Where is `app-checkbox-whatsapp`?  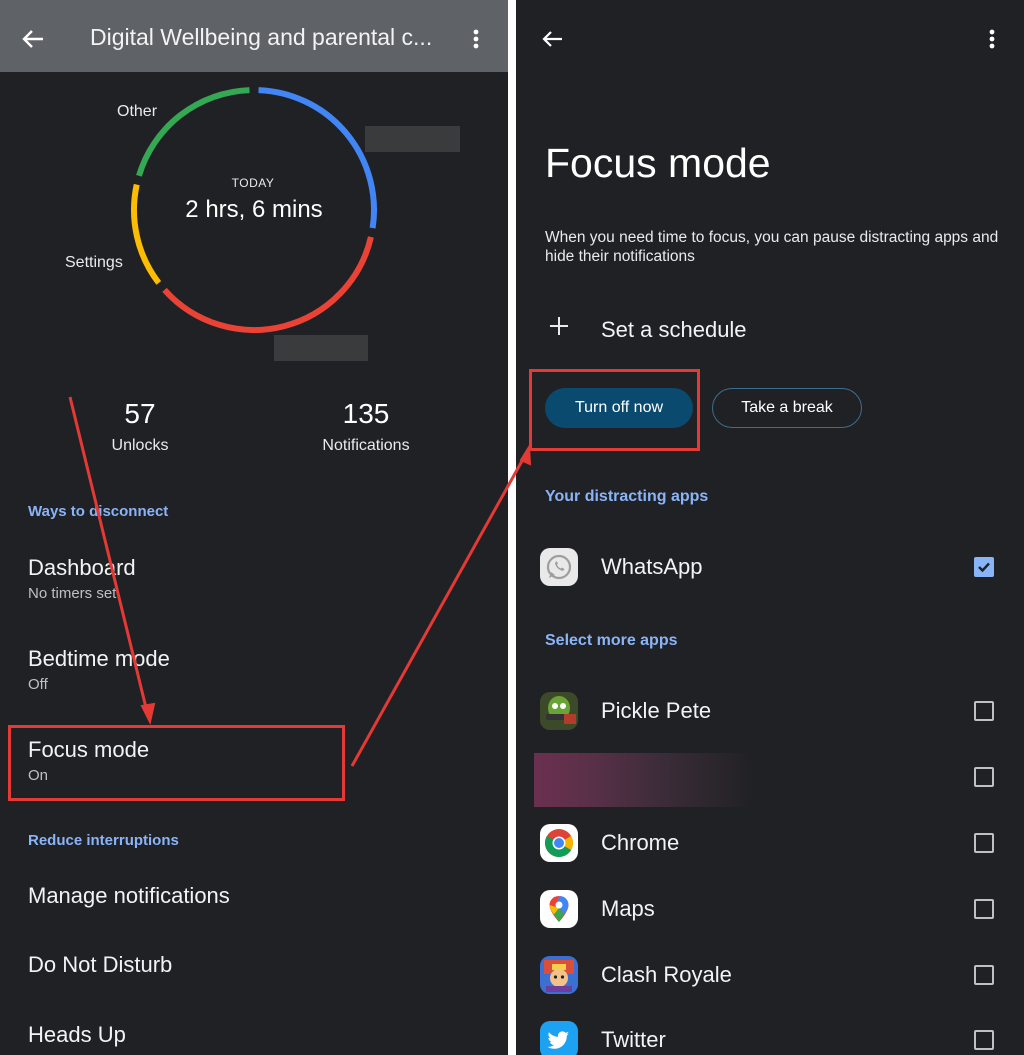 app-checkbox-whatsapp is located at coordinates (984, 567).